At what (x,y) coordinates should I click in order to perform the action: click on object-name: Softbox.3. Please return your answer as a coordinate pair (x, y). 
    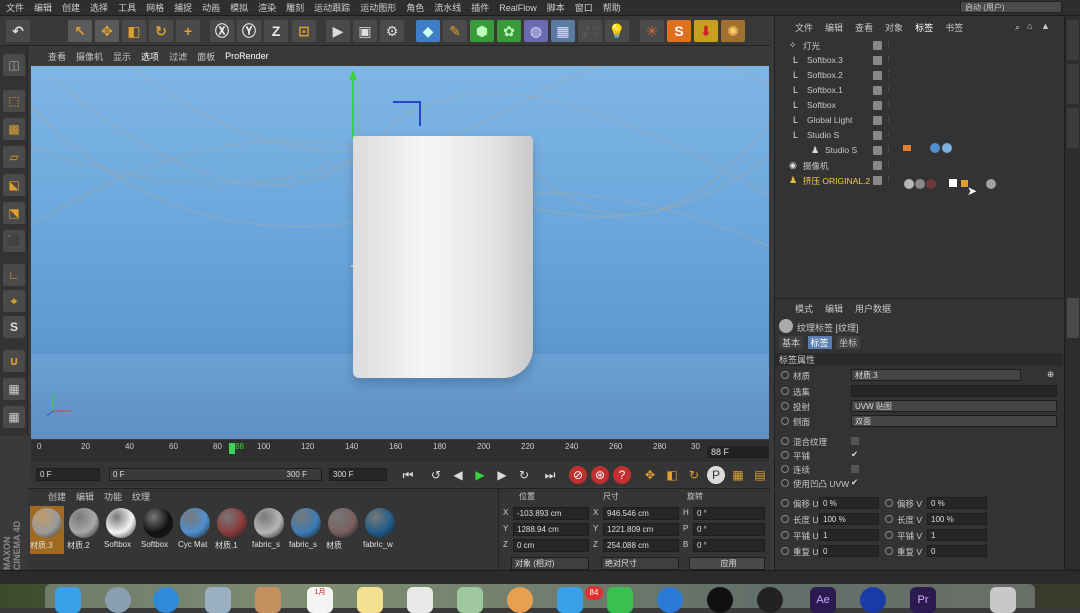
    Looking at the image, I should click on (825, 60).